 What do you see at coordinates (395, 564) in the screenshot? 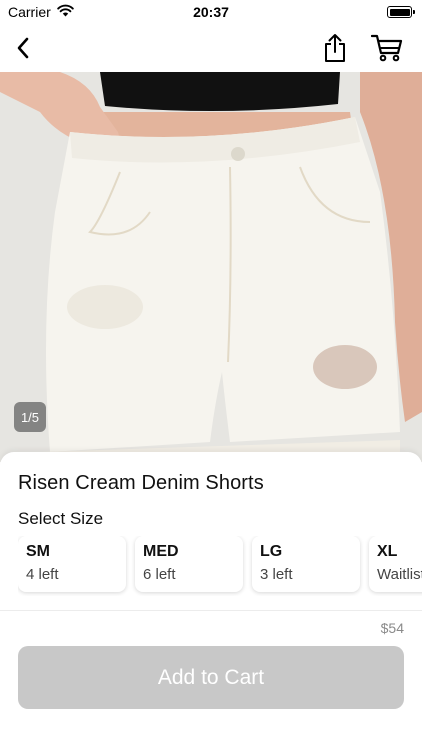
I see `size-option-xl: XL Waitlist` at bounding box center [395, 564].